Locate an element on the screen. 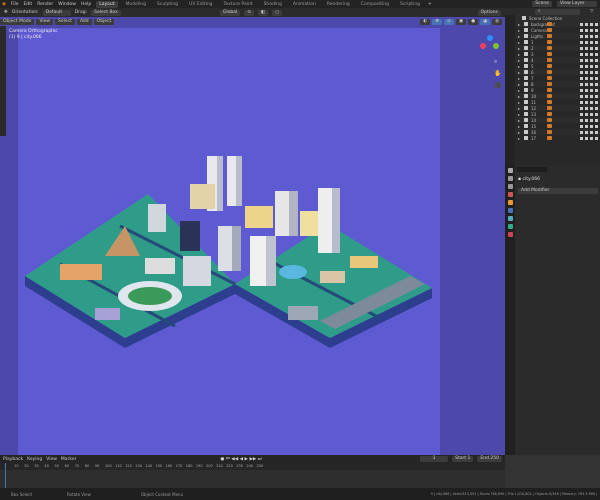 The height and width of the screenshot is (500, 600). tool-shelf is located at coordinates (3, 81).